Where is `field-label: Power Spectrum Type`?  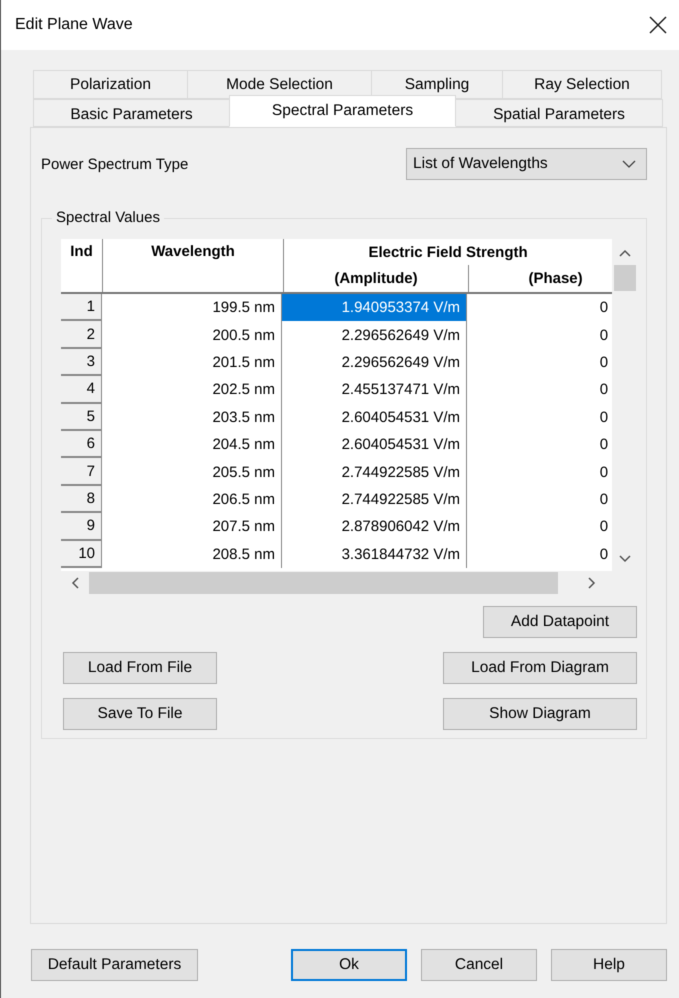
field-label: Power Spectrum Type is located at coordinates (114, 164).